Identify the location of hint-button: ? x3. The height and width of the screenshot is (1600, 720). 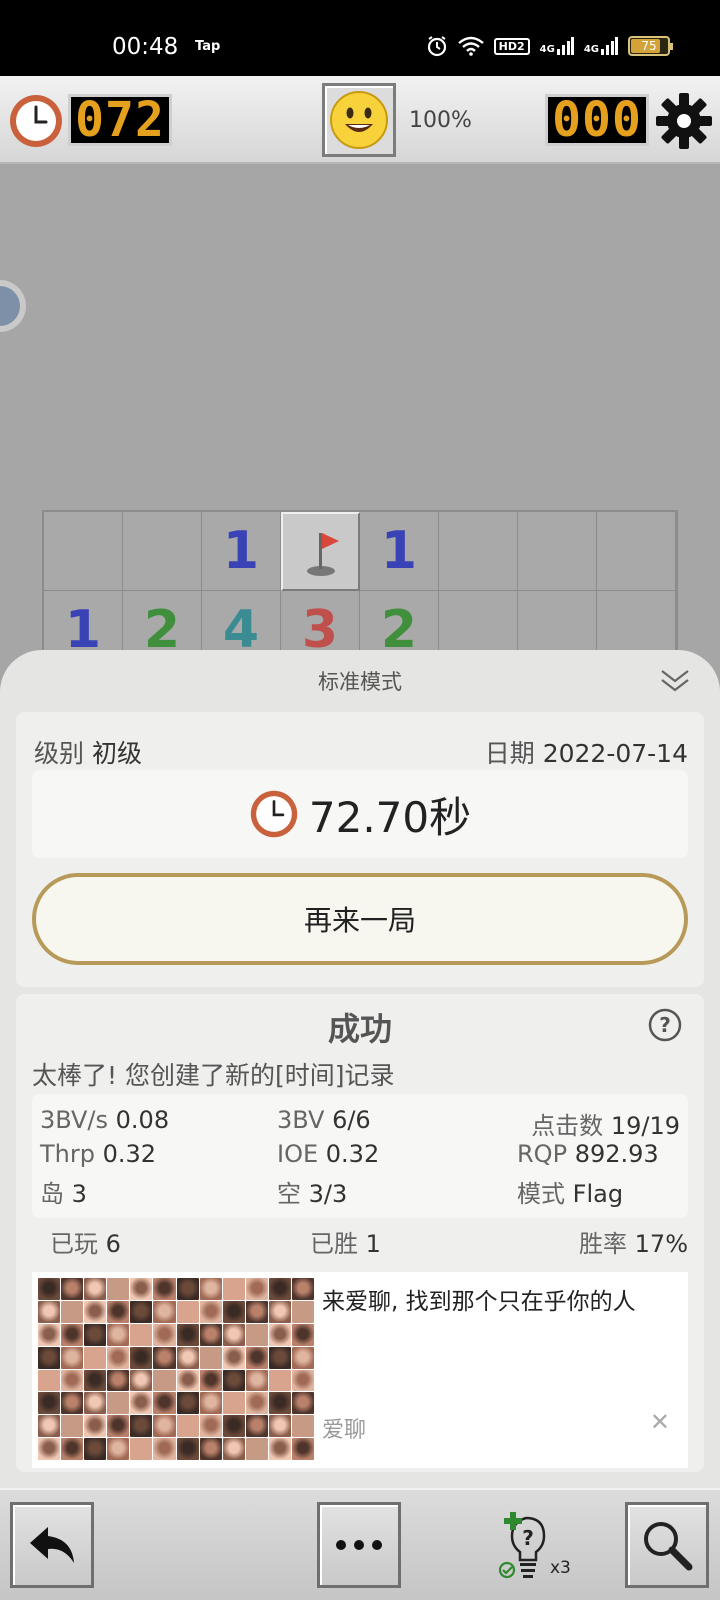
(538, 1550).